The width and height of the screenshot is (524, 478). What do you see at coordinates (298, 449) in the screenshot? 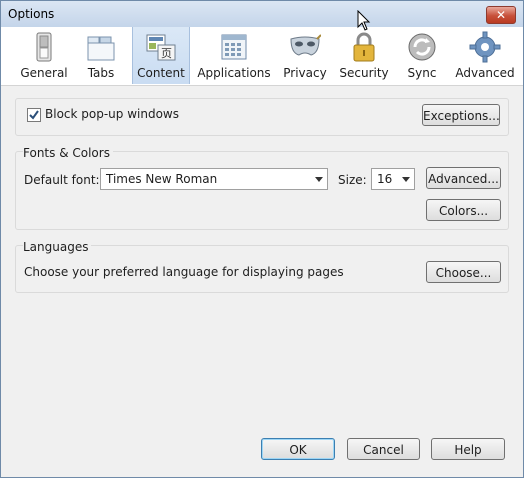
I see `ok-button: OK` at bounding box center [298, 449].